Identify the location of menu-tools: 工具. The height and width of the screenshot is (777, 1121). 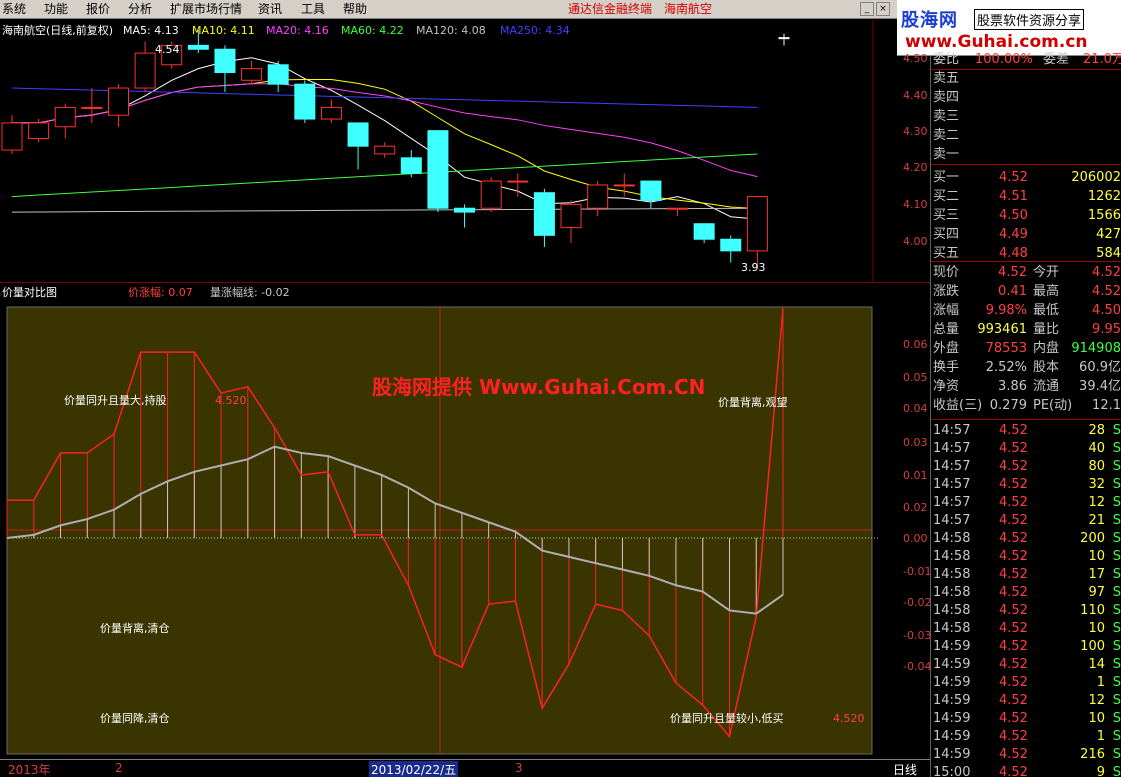
(313, 9).